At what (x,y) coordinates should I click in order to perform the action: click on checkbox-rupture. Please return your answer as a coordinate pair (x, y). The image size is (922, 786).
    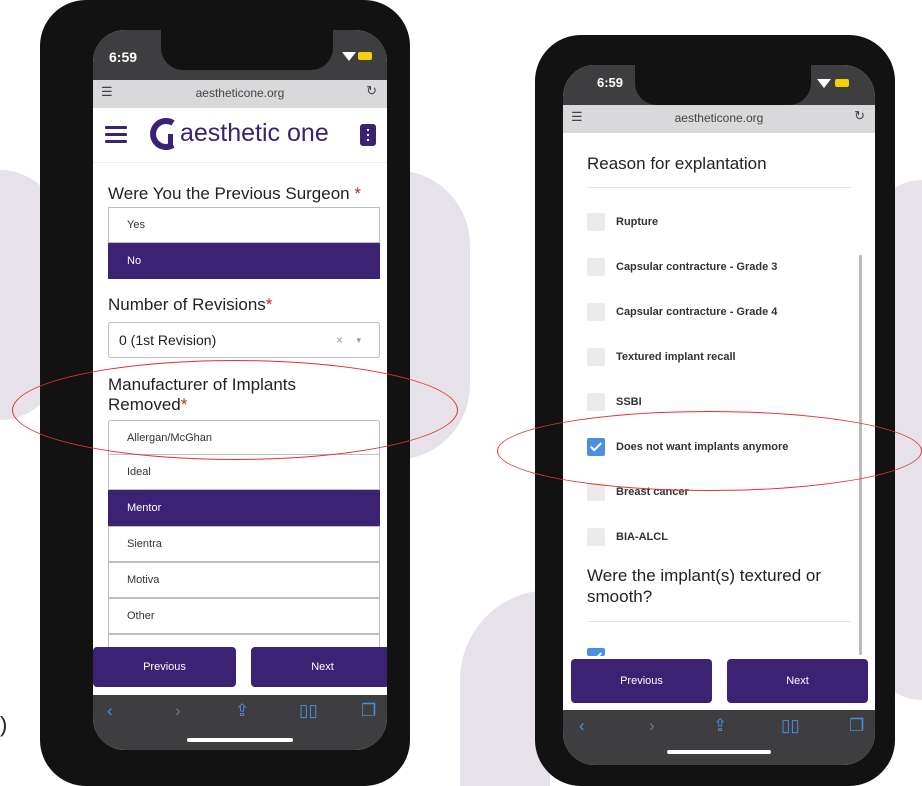
    Looking at the image, I should click on (596, 222).